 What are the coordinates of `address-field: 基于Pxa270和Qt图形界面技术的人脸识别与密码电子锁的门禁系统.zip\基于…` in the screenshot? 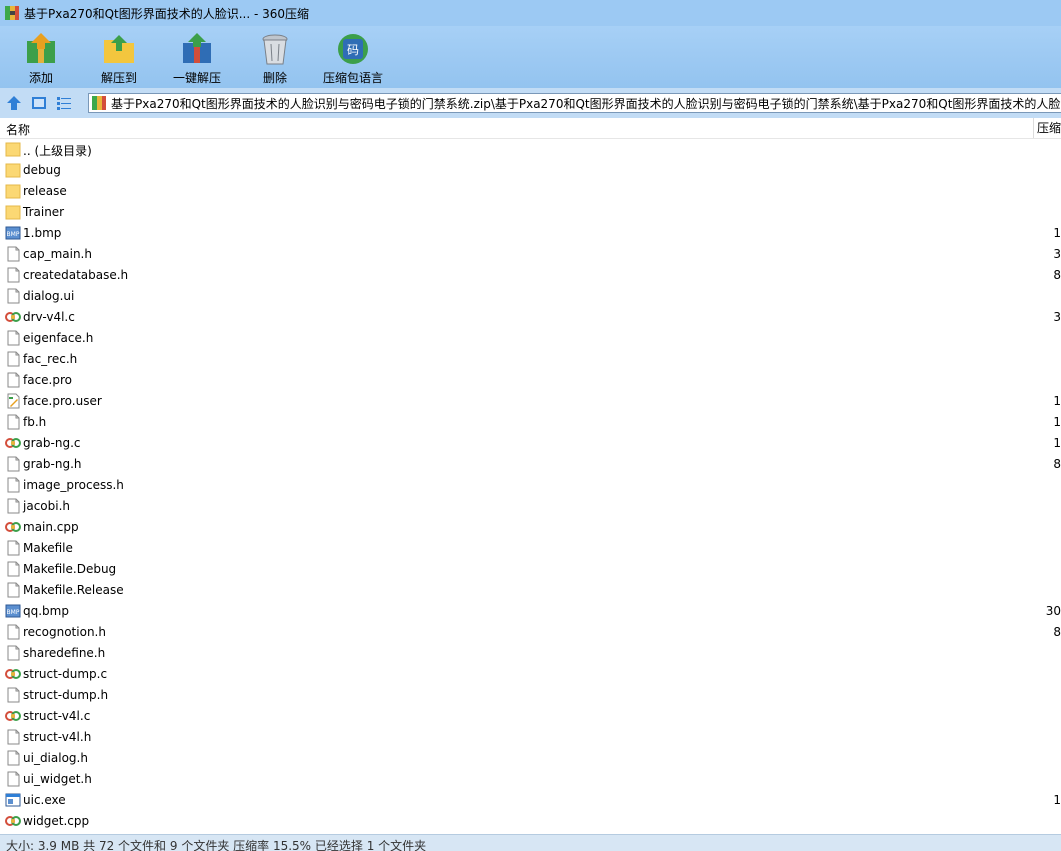 It's located at (574, 103).